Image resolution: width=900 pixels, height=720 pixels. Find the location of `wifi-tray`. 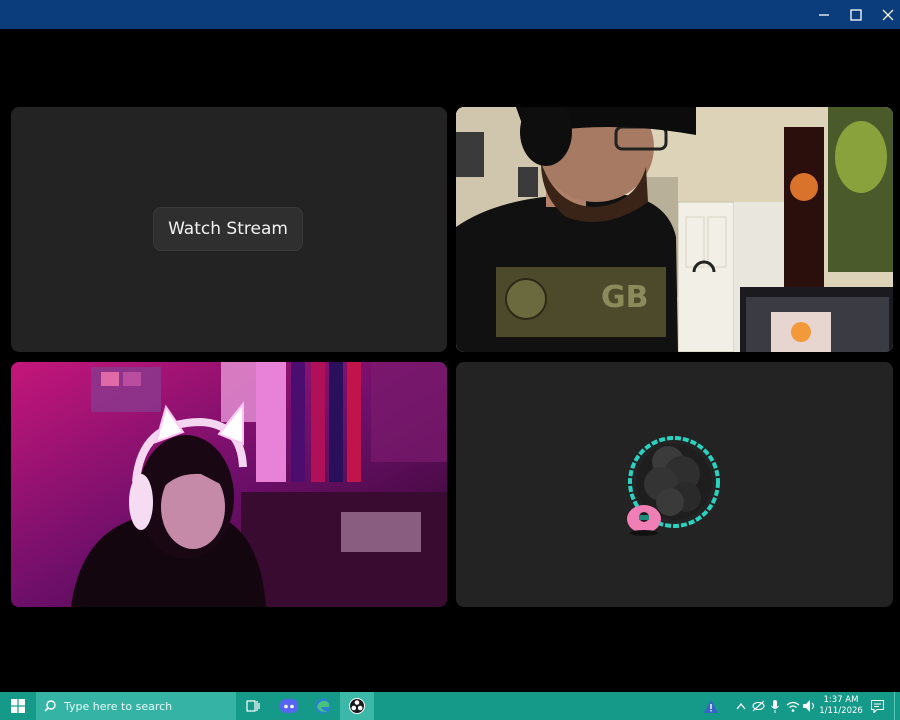

wifi-tray is located at coordinates (793, 706).